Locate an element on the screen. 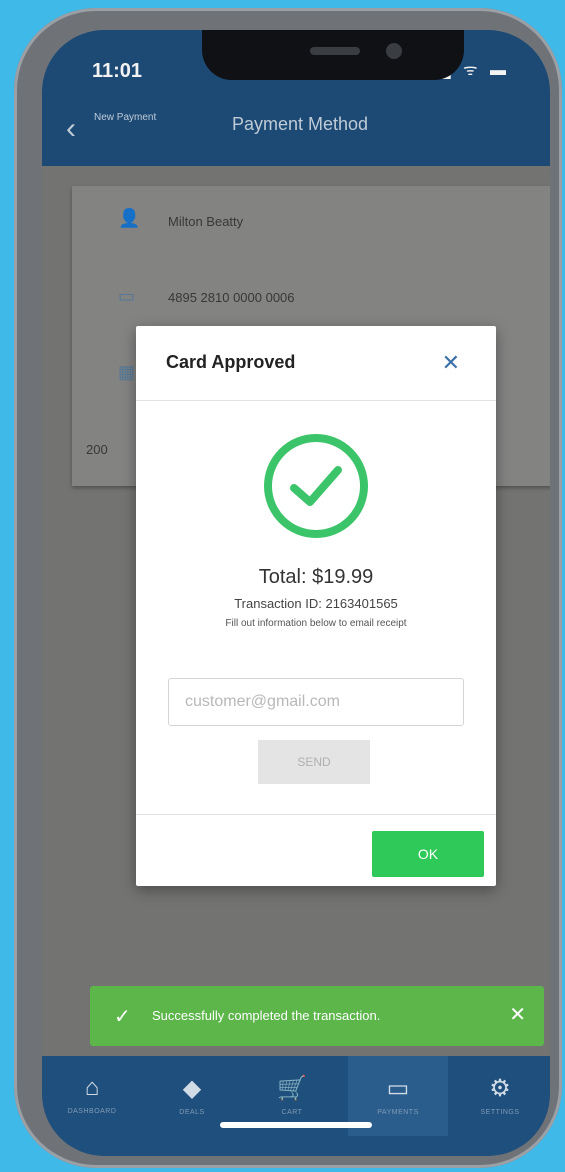 The width and height of the screenshot is (565, 1172). home-icon: ⌂ is located at coordinates (92, 1087).